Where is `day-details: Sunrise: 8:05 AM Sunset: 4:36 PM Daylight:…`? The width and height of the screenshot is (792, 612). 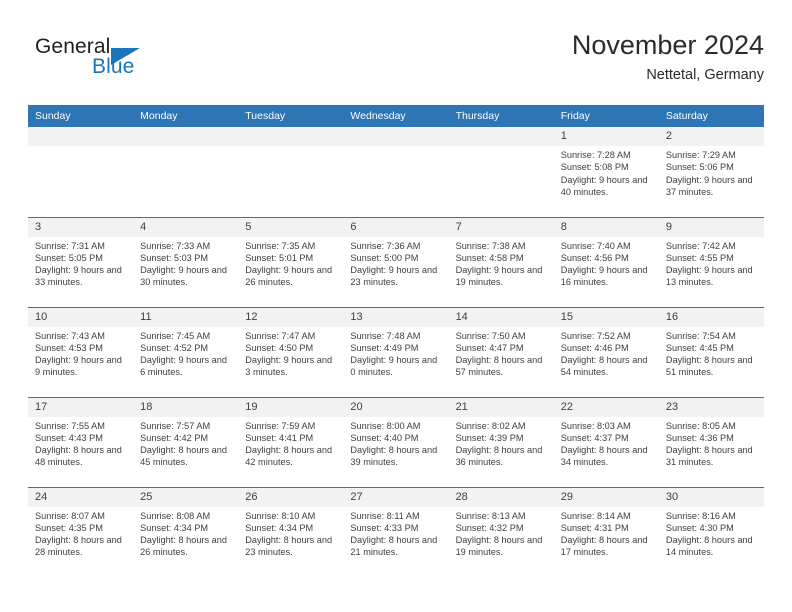
day-details: Sunrise: 8:05 AM Sunset: 4:36 PM Daylight:… is located at coordinates (711, 443).